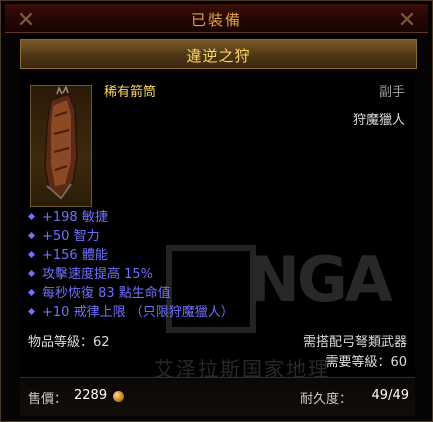  Describe the element at coordinates (130, 92) in the screenshot. I see `item-type: 稀有箭筒` at that location.